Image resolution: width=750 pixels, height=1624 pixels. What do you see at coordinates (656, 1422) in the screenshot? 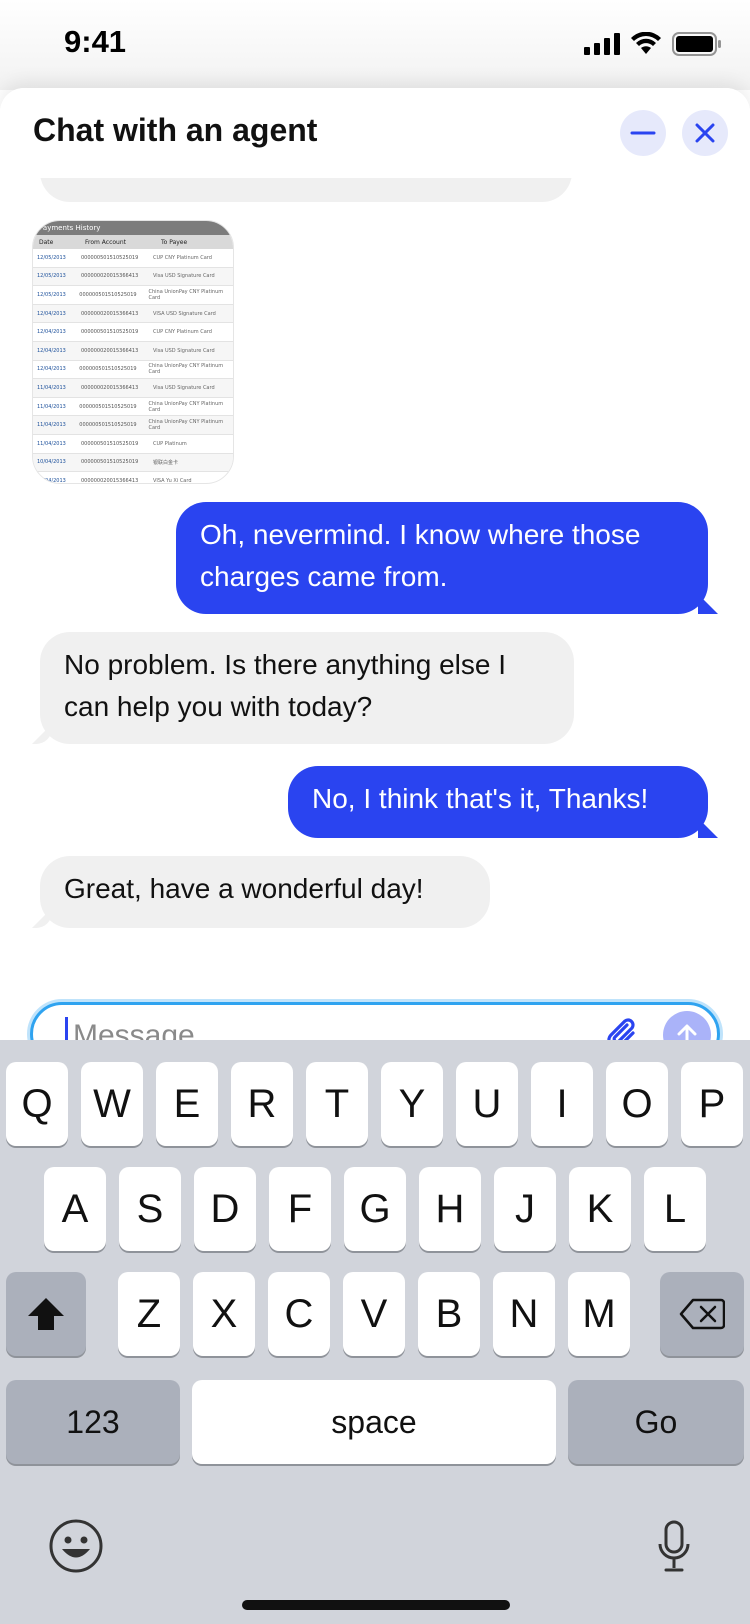
I see `go-key: Go` at bounding box center [656, 1422].